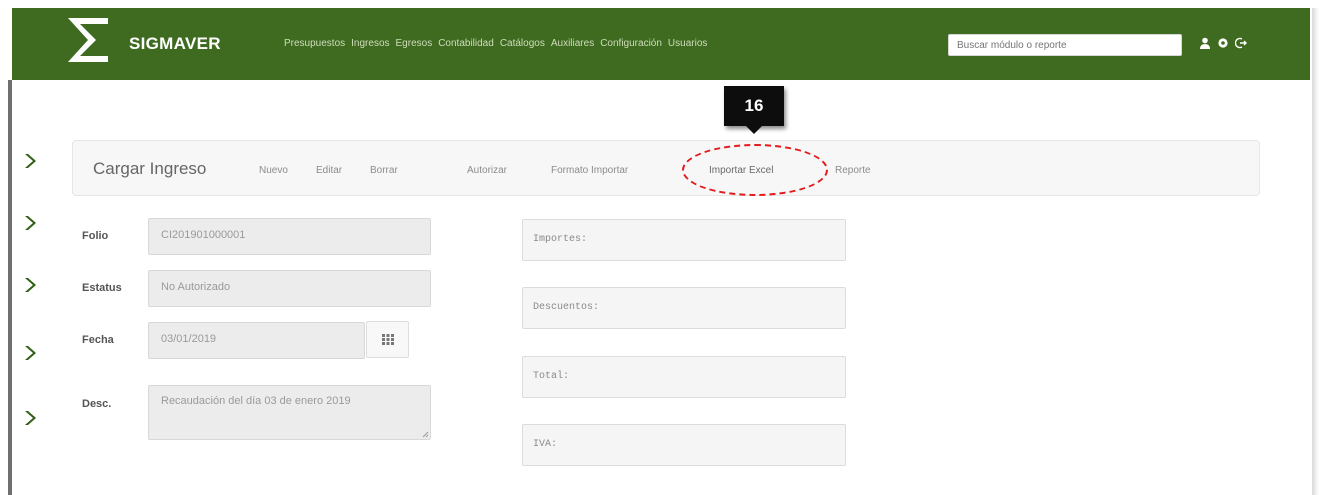 This screenshot has height=495, width=1319. Describe the element at coordinates (88, 41) in the screenshot. I see `logo-icon` at that location.